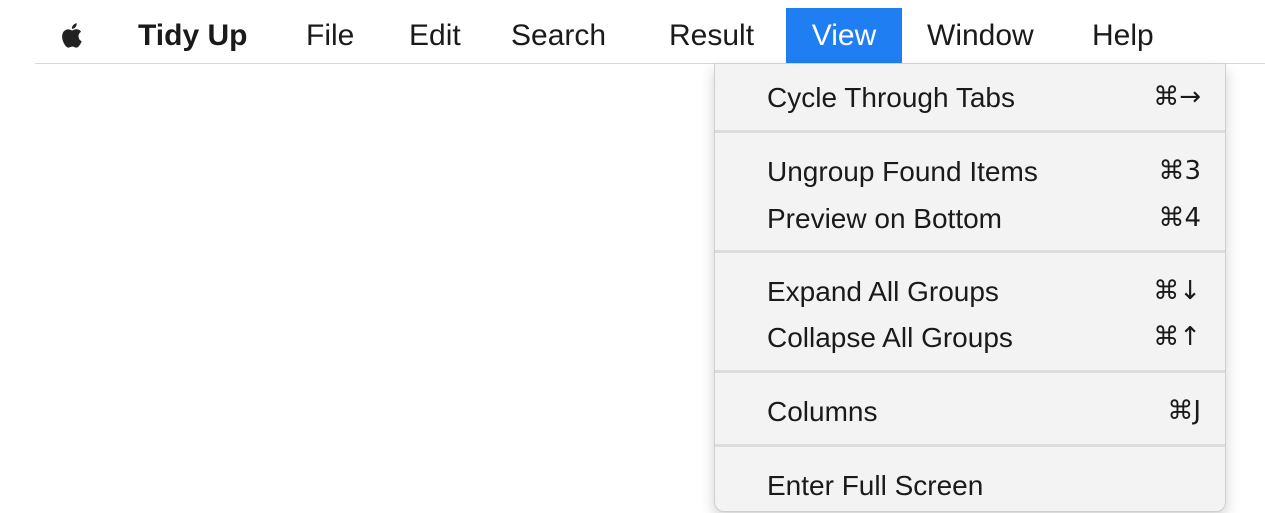  I want to click on apple-icon, so click(73, 35).